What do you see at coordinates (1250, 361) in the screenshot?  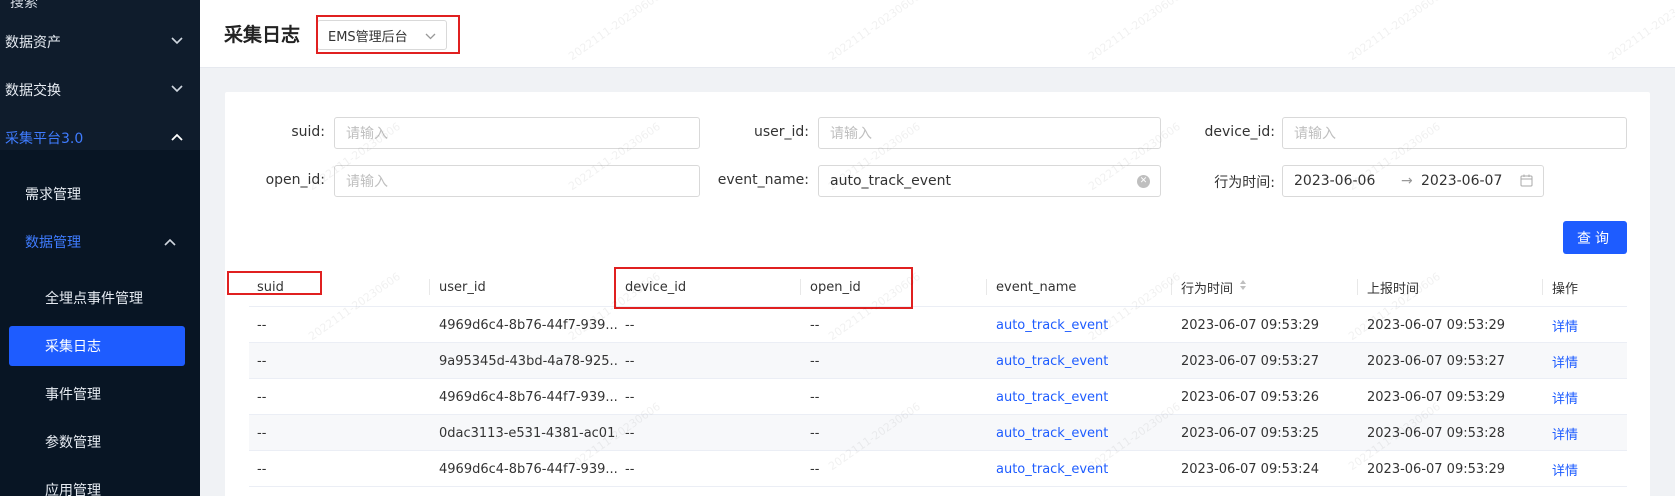 I see `cell-action-time: 2023-06-07 09:53:27` at bounding box center [1250, 361].